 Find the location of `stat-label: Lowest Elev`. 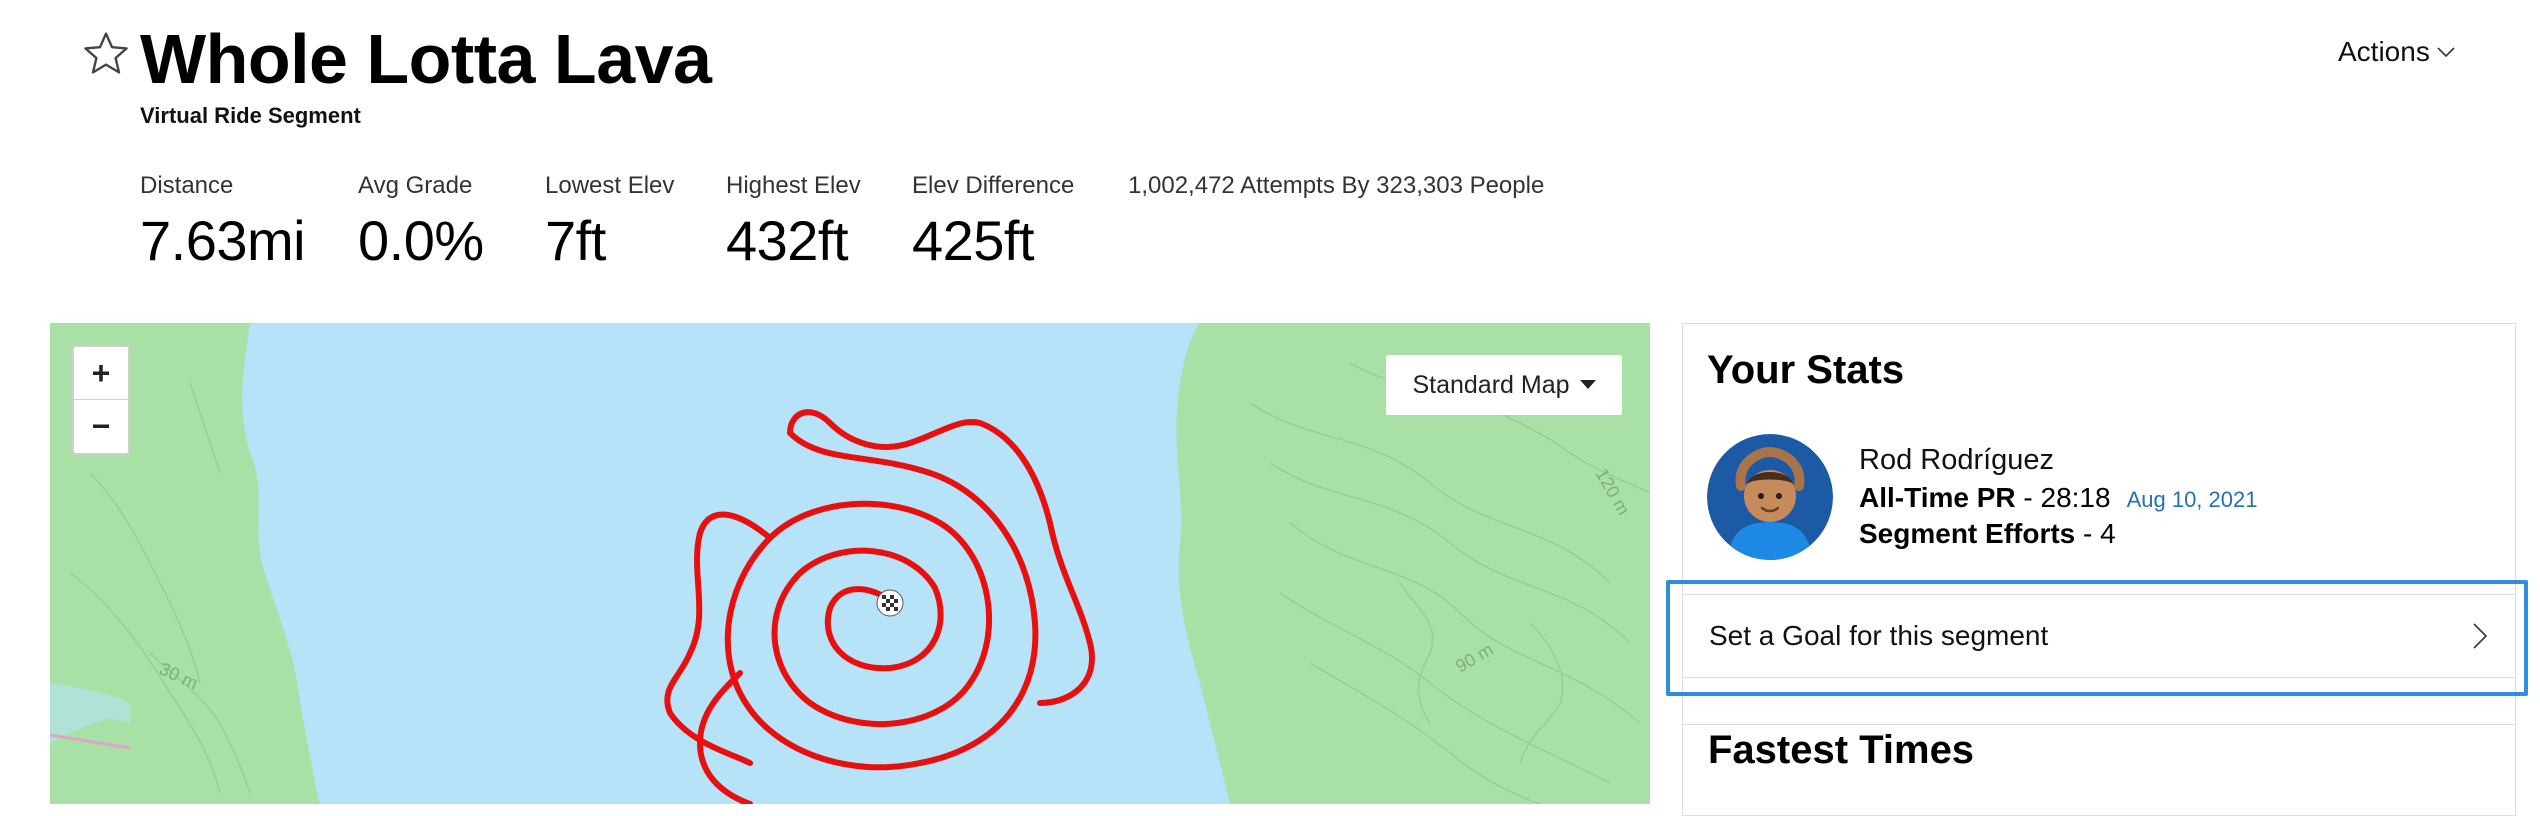

stat-label: Lowest Elev is located at coordinates (610, 185).